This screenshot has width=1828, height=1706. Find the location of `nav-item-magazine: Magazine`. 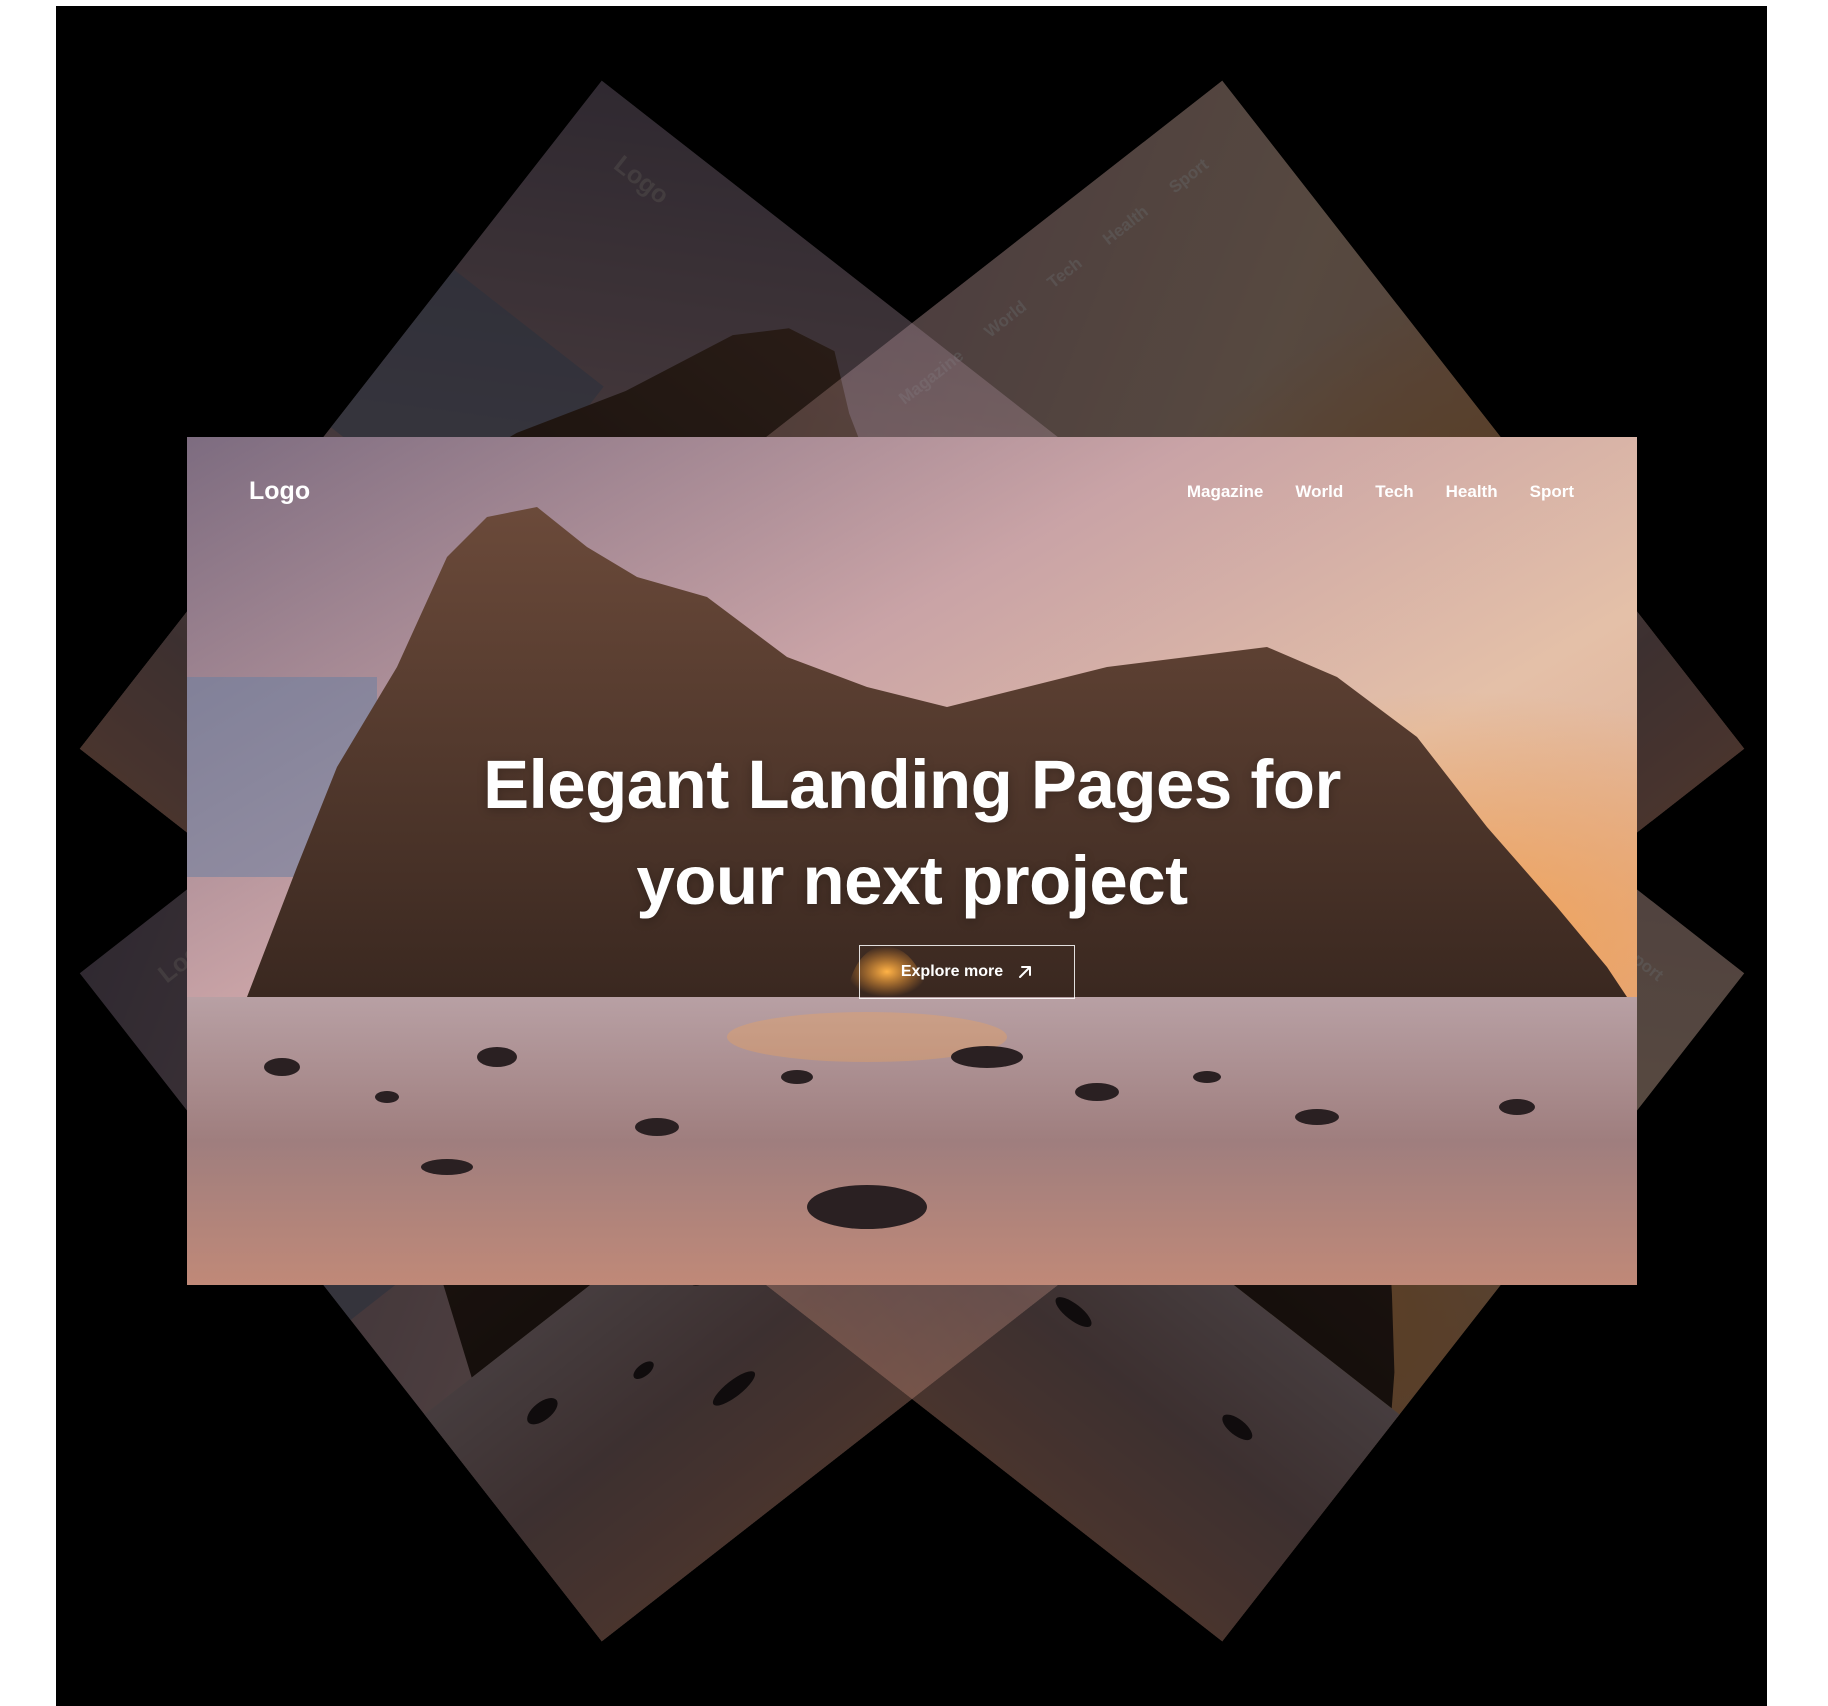

nav-item-magazine: Magazine is located at coordinates (1225, 492).